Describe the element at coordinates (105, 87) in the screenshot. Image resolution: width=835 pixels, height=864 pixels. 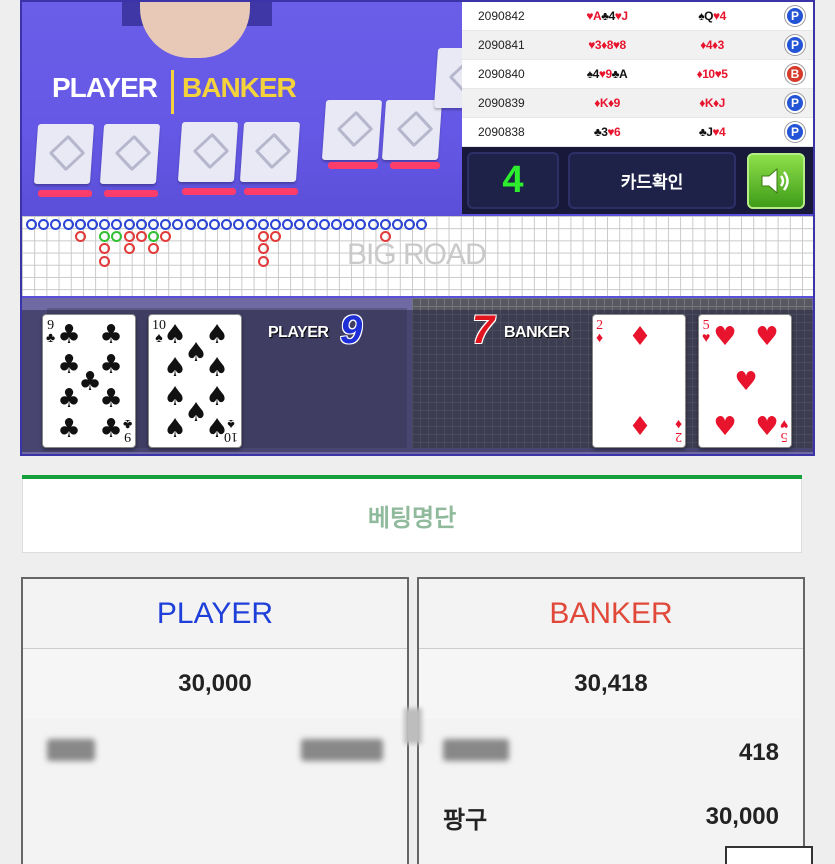
I see `video-player-label: PLAYER` at that location.